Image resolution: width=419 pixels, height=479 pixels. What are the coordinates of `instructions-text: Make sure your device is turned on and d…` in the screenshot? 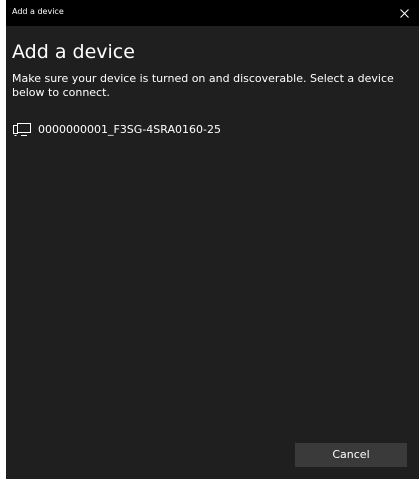 It's located at (203, 85).